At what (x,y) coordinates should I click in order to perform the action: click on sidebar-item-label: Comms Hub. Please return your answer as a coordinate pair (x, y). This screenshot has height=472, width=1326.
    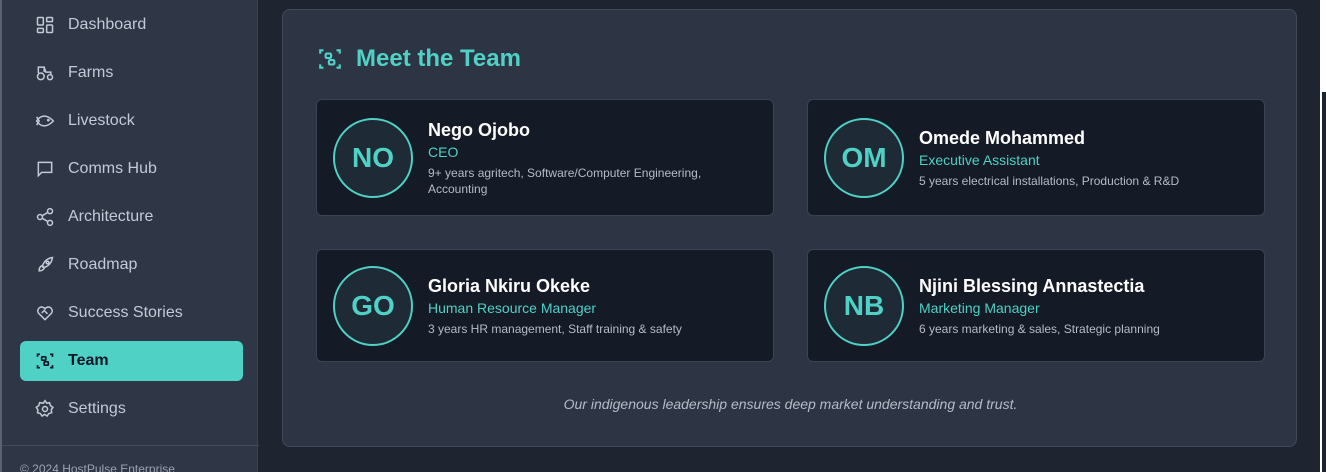
    Looking at the image, I should click on (112, 168).